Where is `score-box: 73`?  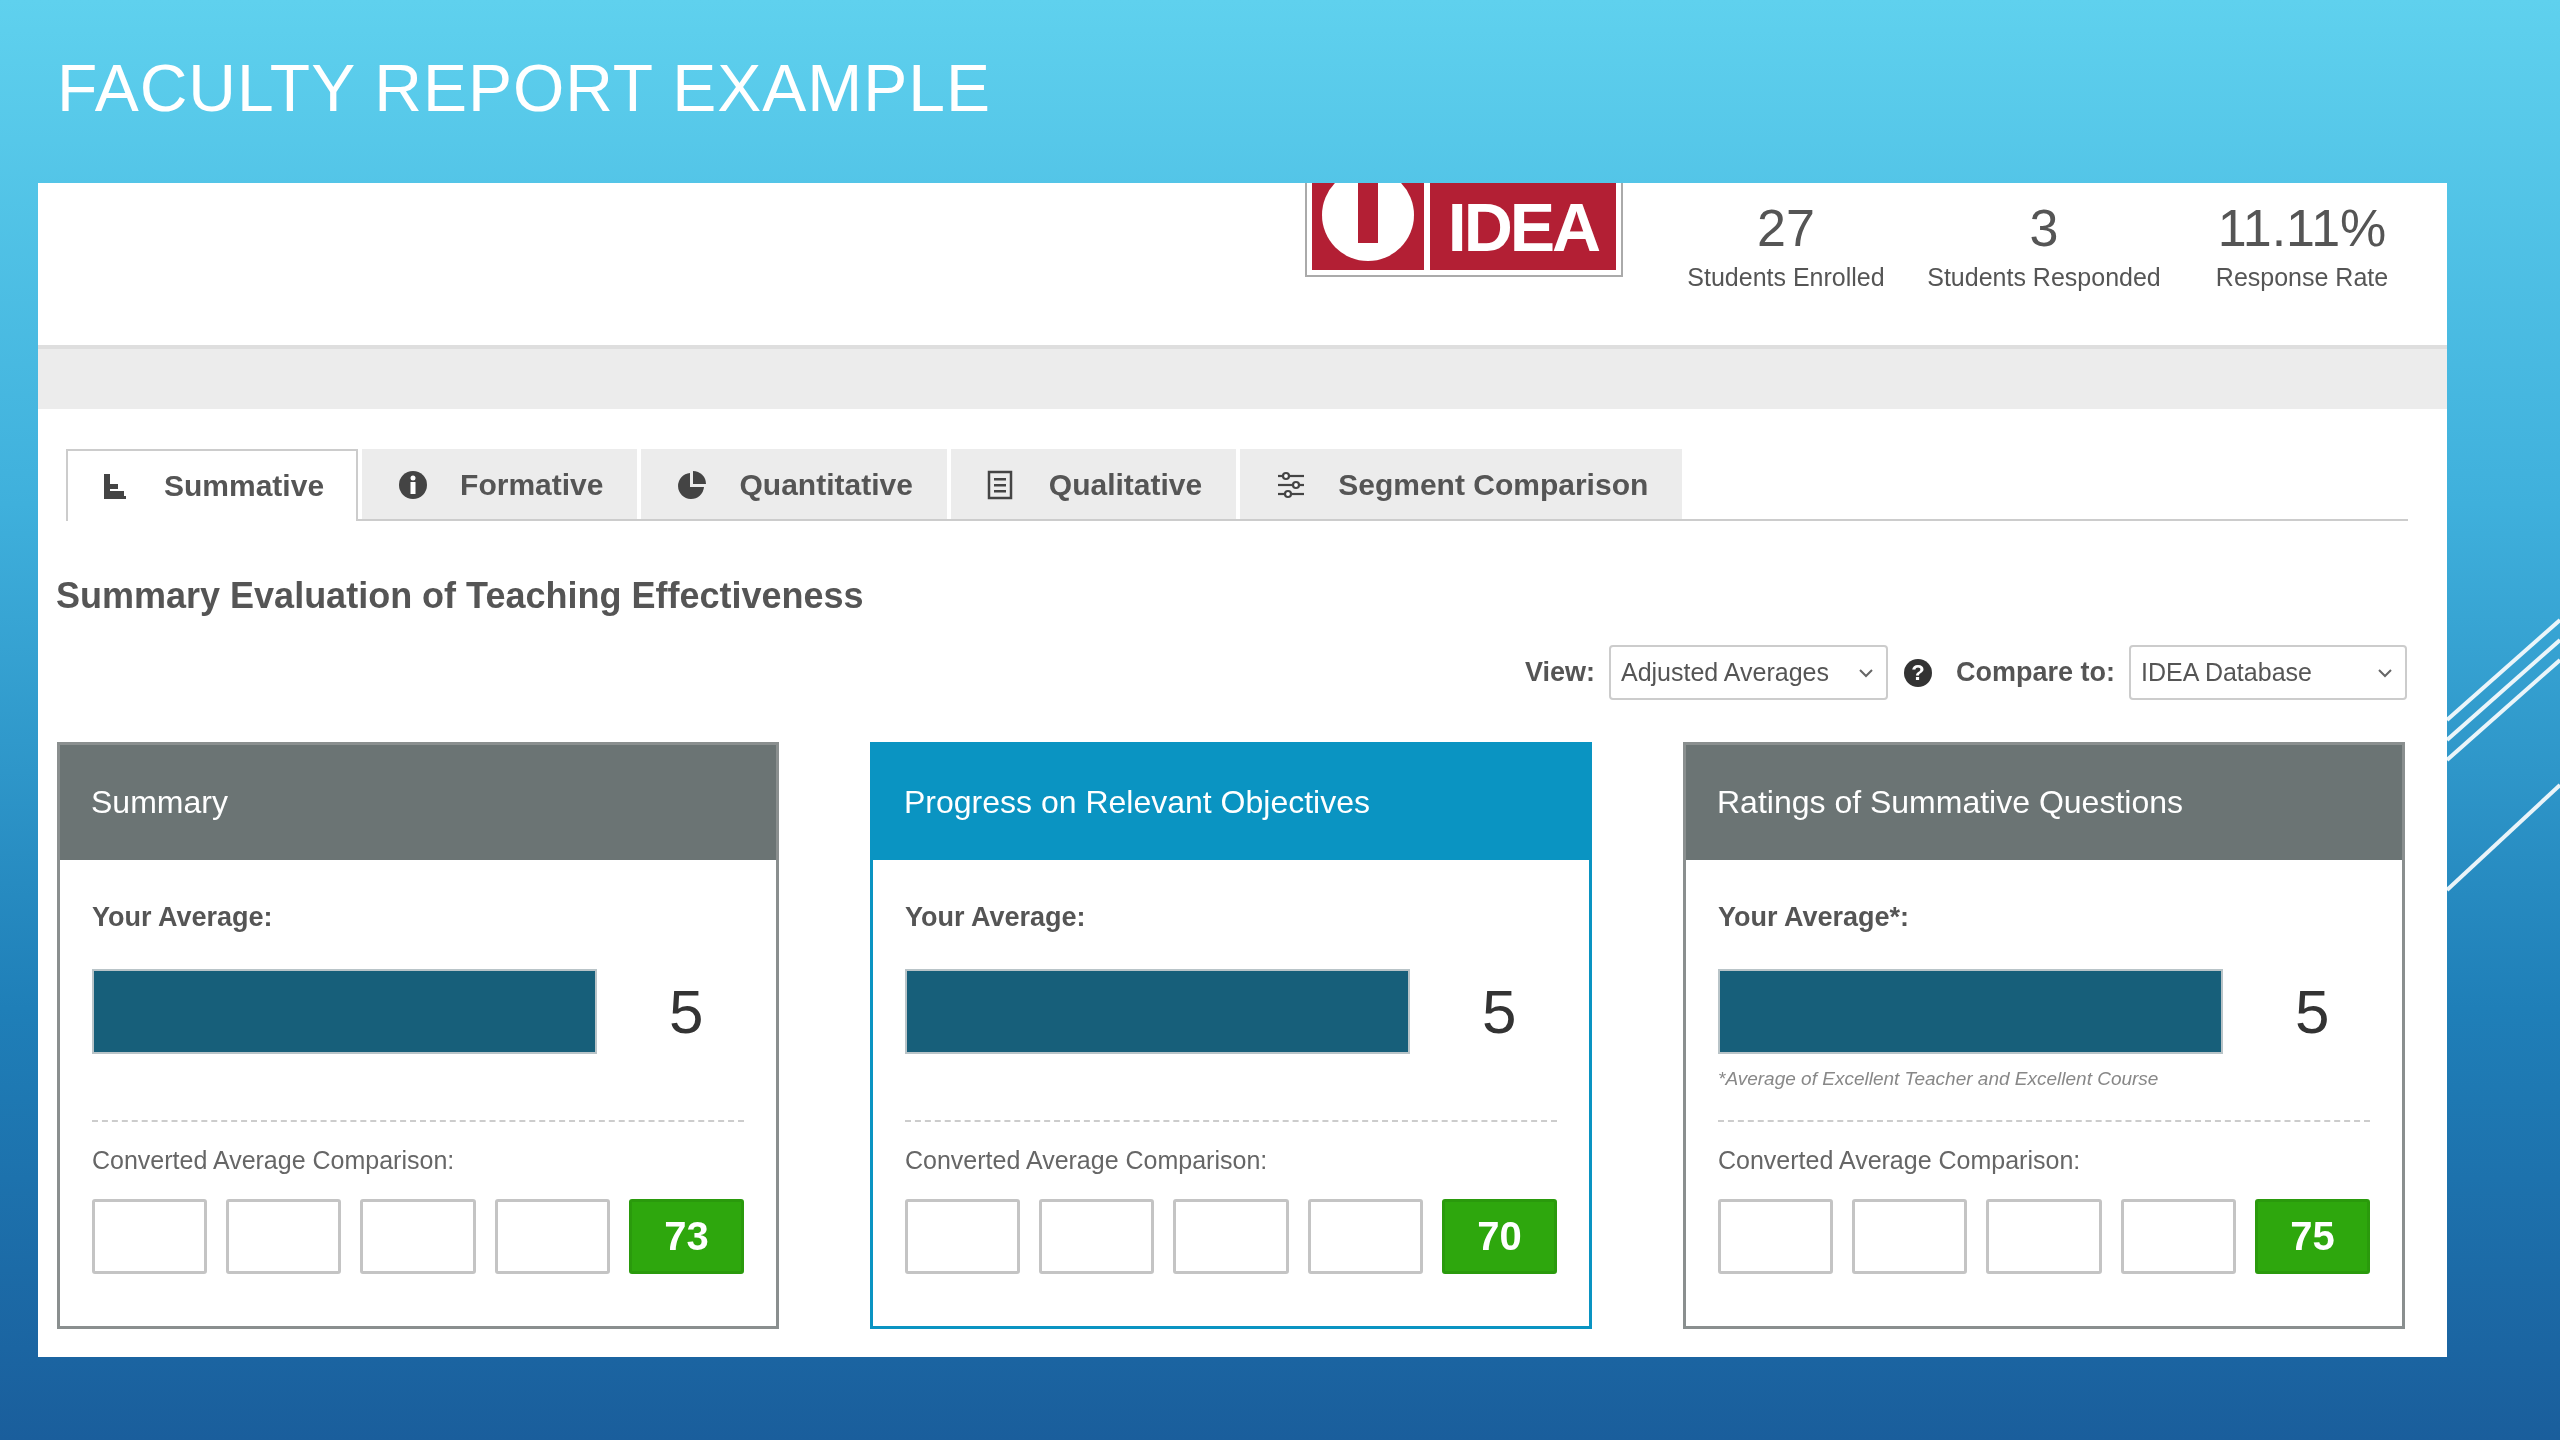
score-box: 73 is located at coordinates (686, 1236).